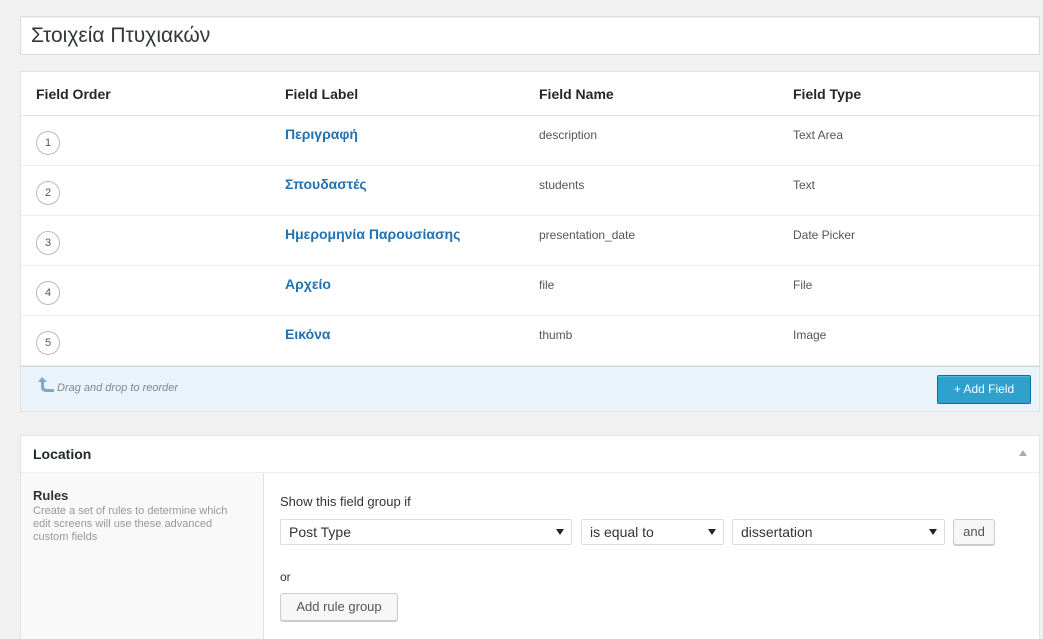  I want to click on location-title: Location, so click(62, 454).